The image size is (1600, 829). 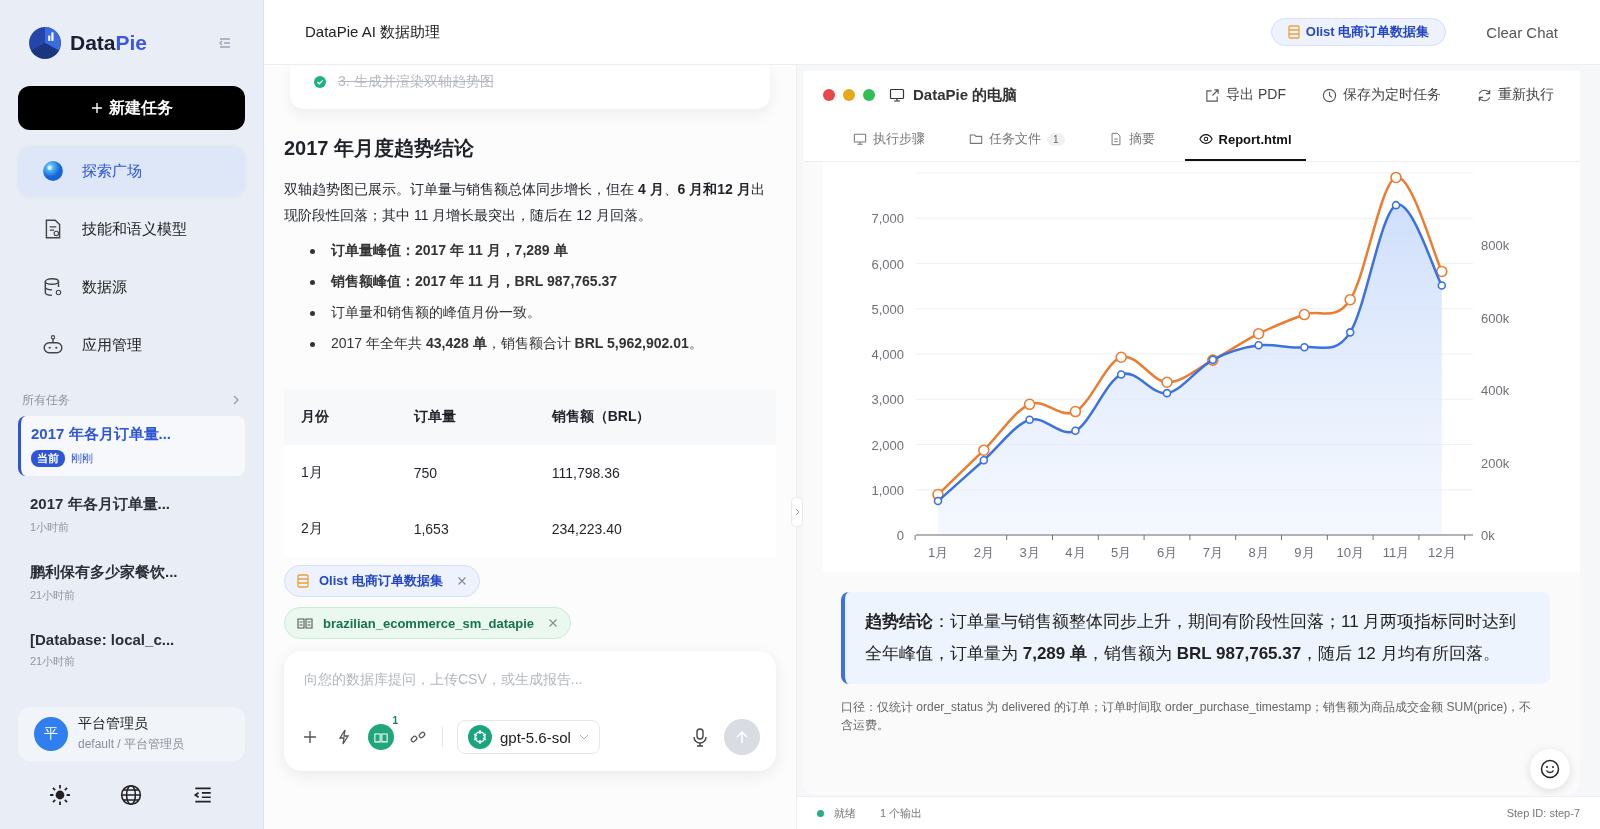 I want to click on count-badge: 1, so click(x=1056, y=139).